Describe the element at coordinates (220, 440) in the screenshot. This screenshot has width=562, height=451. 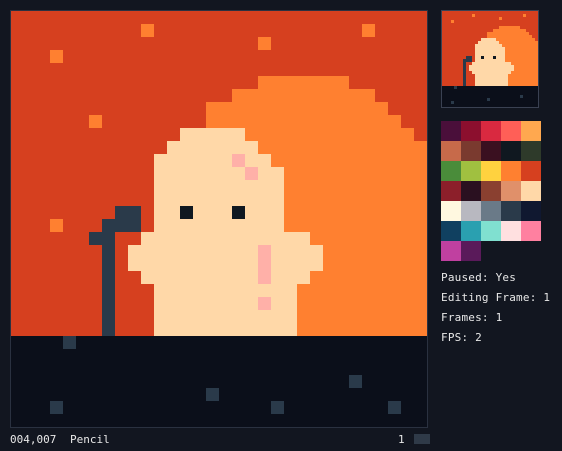
I see `bottom-status-bar: 004,007 Pencil 1` at that location.